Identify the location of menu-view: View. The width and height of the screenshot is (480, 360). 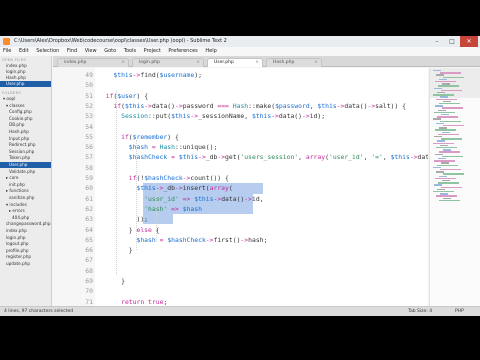
(91, 51).